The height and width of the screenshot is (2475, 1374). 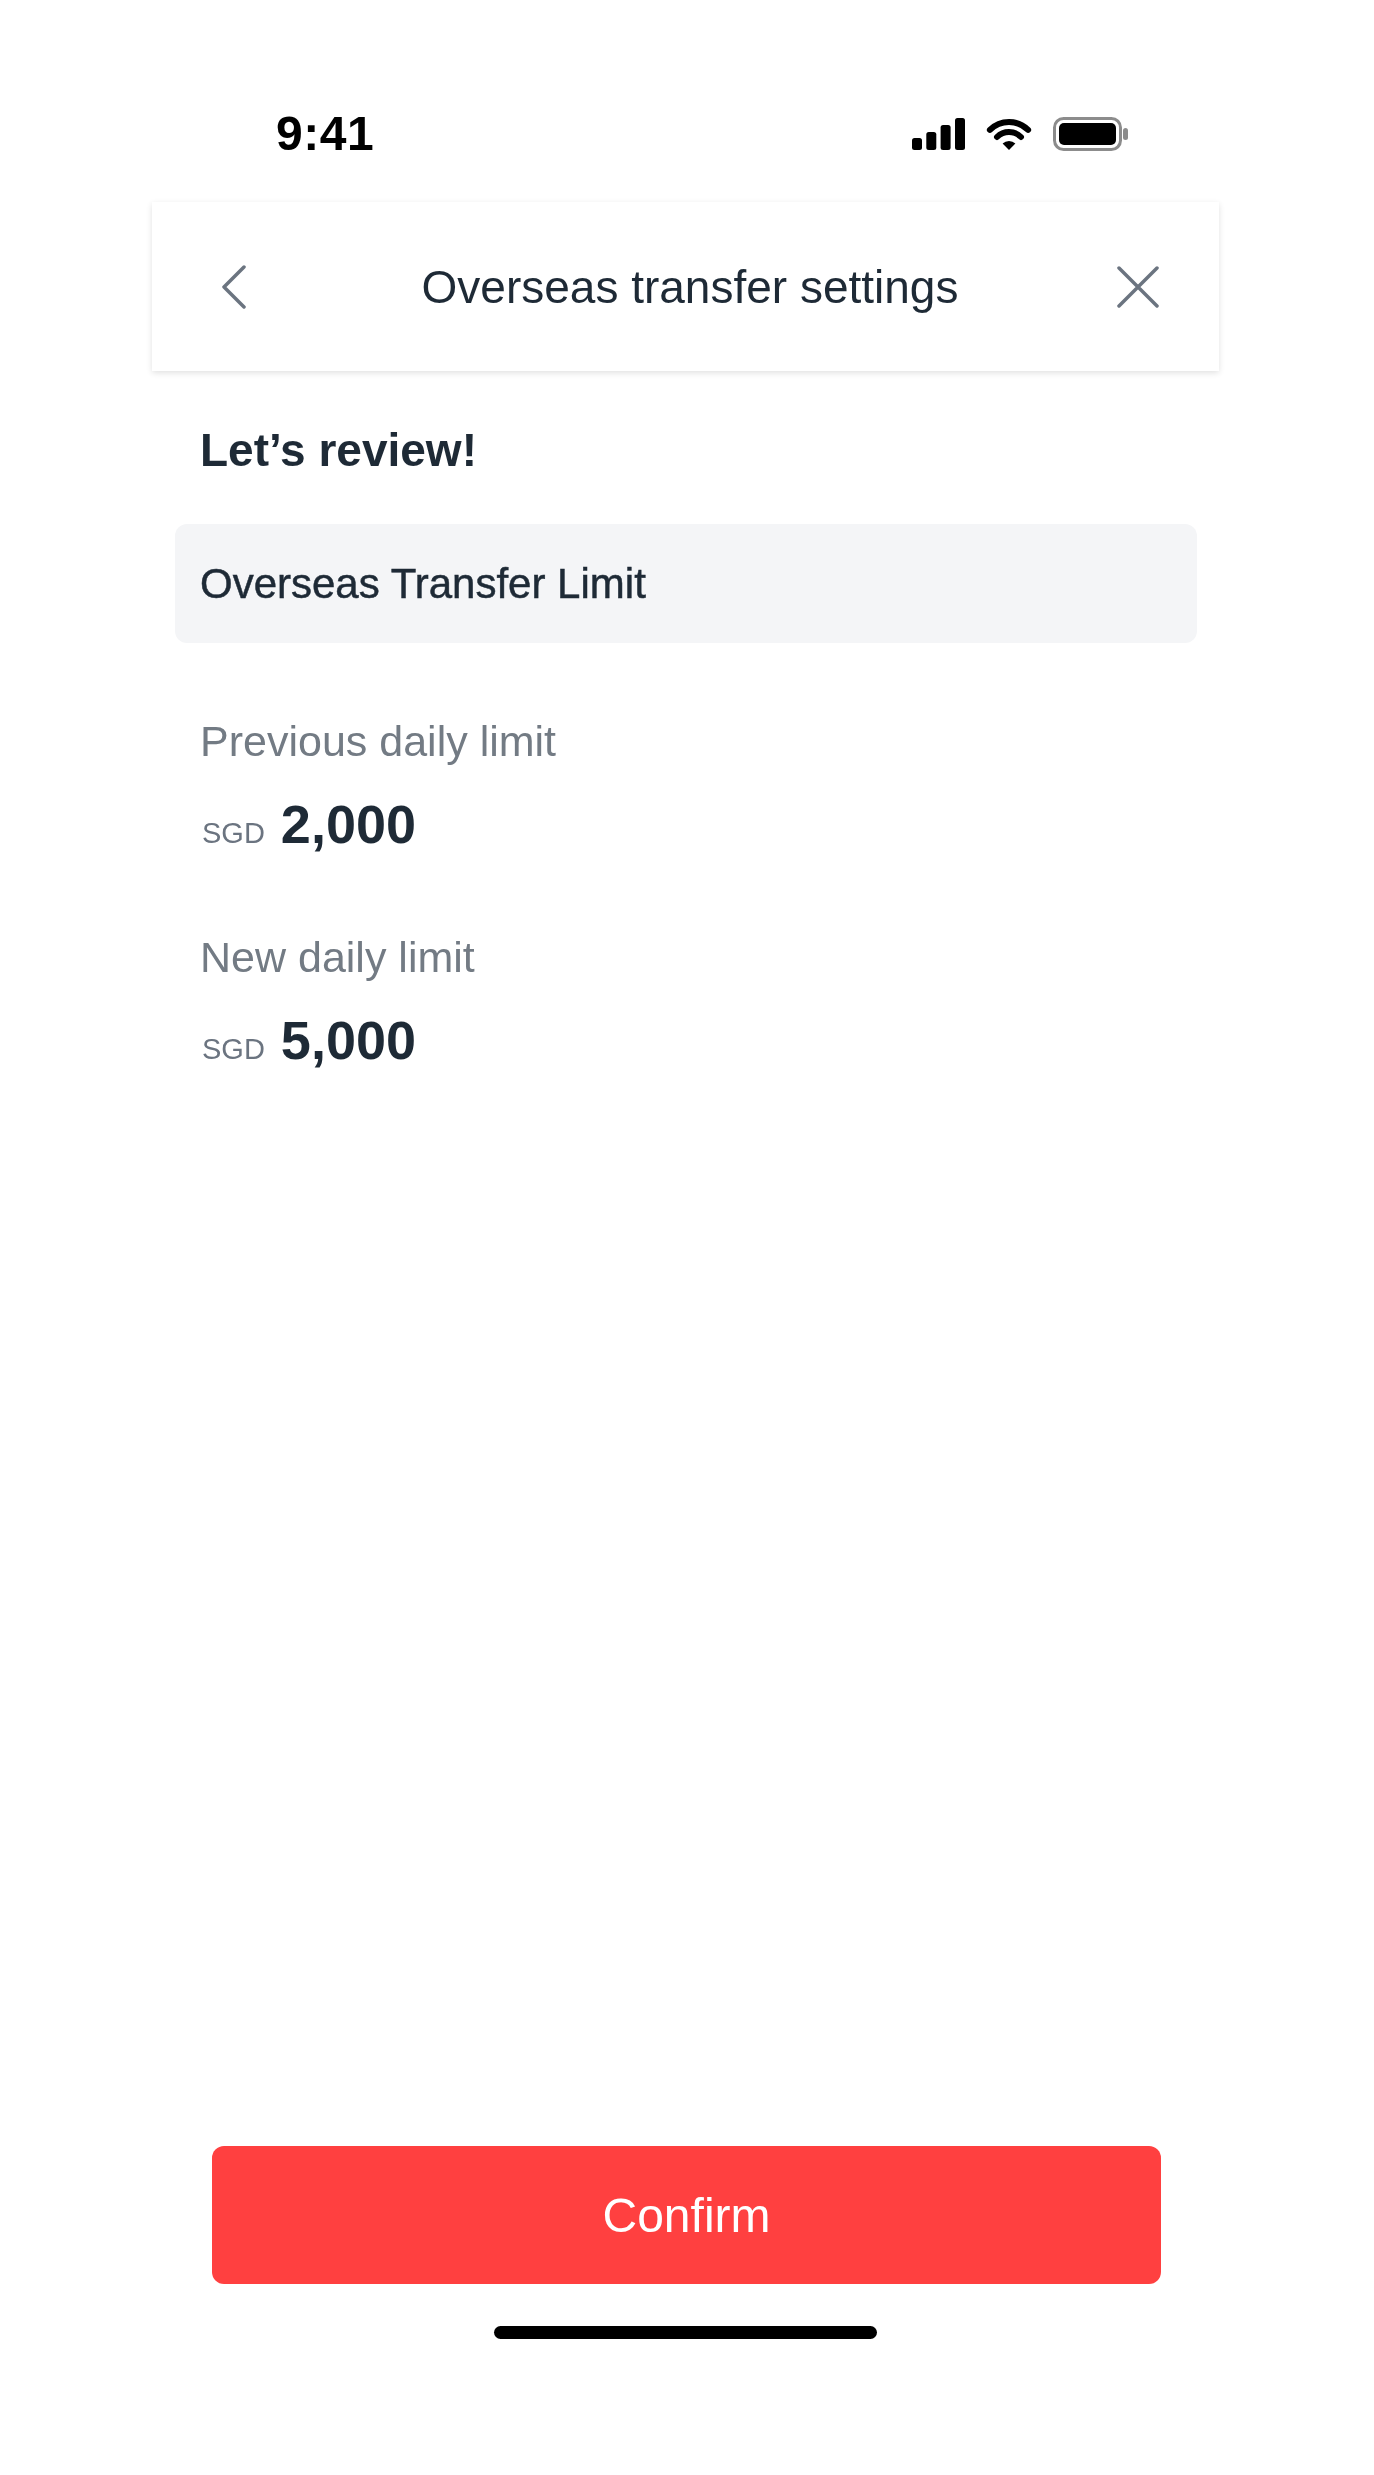 I want to click on limit-amount: 2,000, so click(x=348, y=824).